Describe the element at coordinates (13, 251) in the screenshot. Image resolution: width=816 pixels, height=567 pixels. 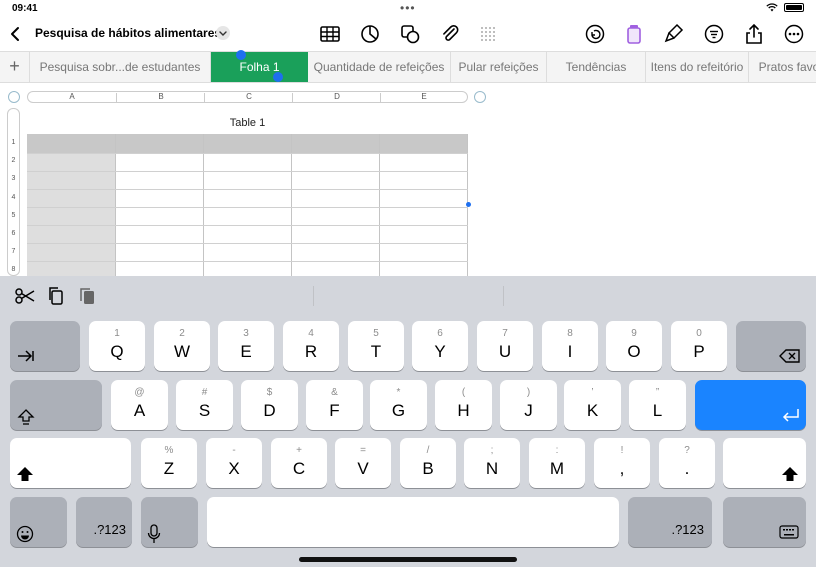
I see `row-7-label: 7` at that location.